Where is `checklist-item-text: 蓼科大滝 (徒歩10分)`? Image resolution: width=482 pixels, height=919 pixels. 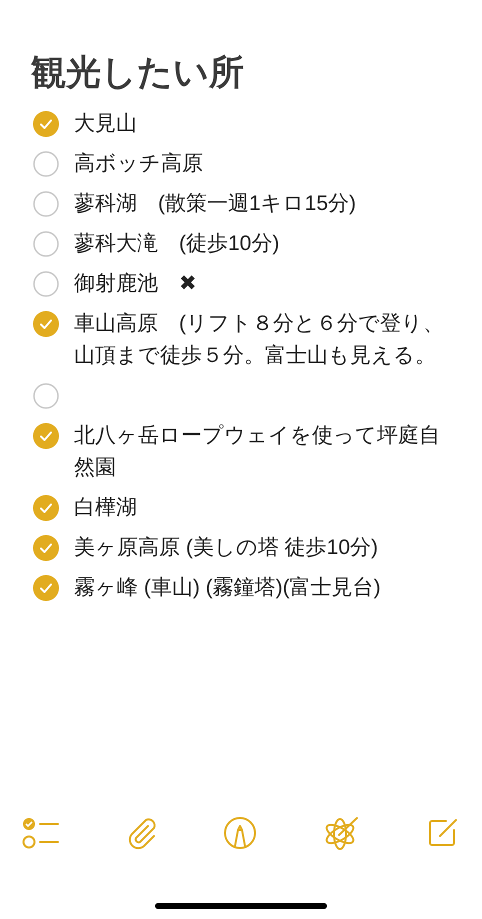
checklist-item-text: 蓼科大滝 (徒歩10分) is located at coordinates (177, 244).